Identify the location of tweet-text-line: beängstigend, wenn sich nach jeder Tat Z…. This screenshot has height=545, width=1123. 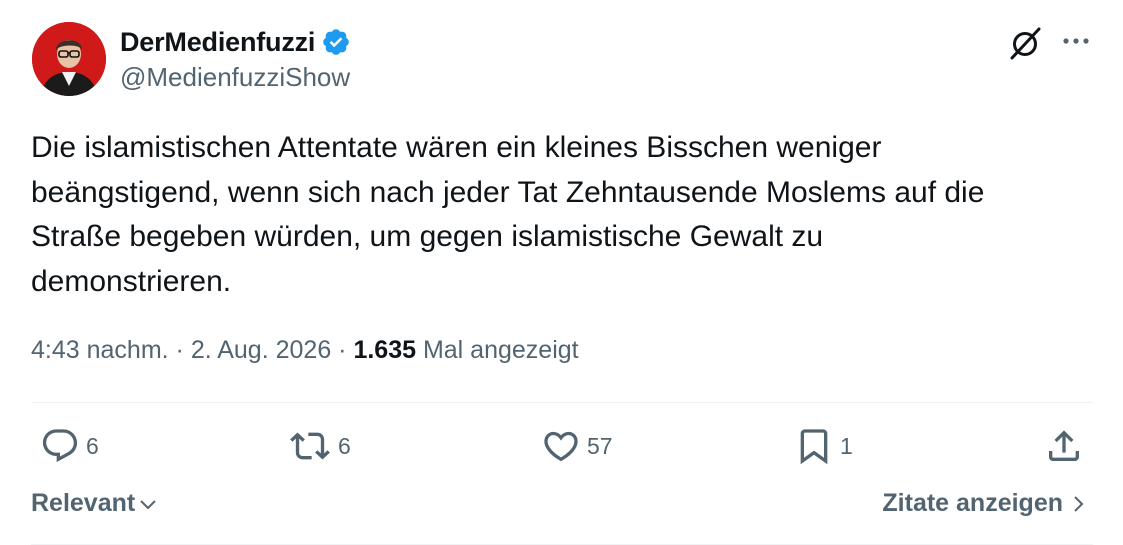
(508, 192).